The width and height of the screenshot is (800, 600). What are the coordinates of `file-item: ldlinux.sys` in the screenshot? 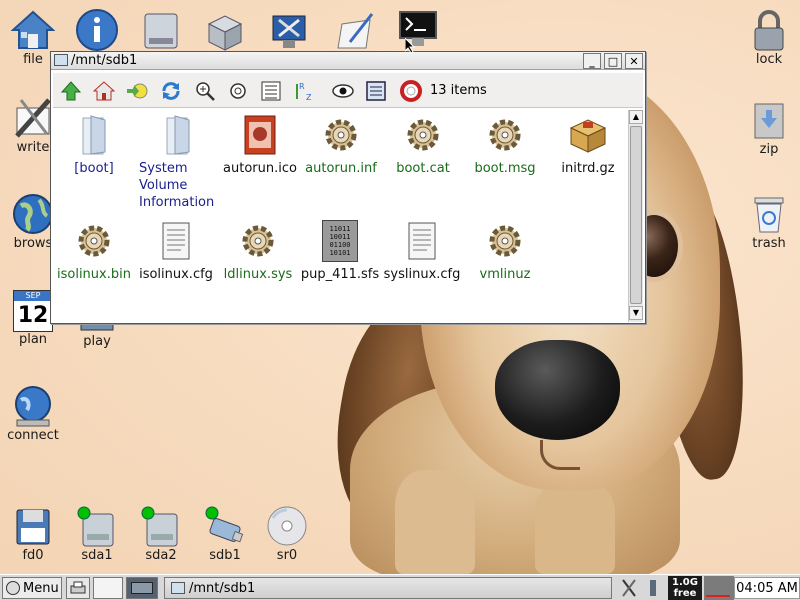 It's located at (258, 251).